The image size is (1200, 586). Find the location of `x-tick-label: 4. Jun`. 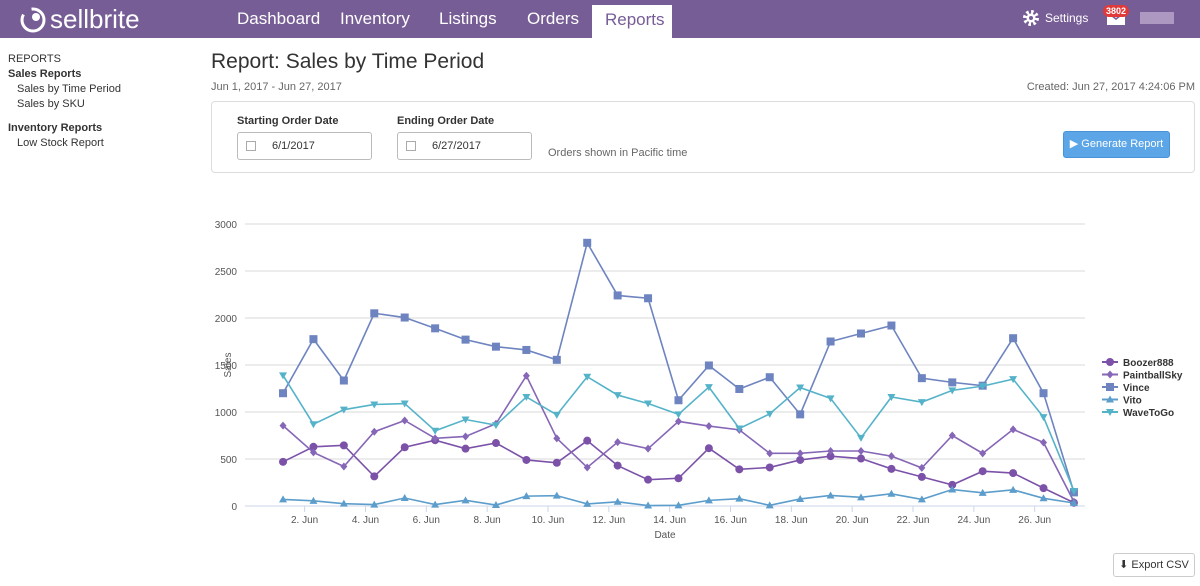

x-tick-label: 4. Jun is located at coordinates (365, 520).